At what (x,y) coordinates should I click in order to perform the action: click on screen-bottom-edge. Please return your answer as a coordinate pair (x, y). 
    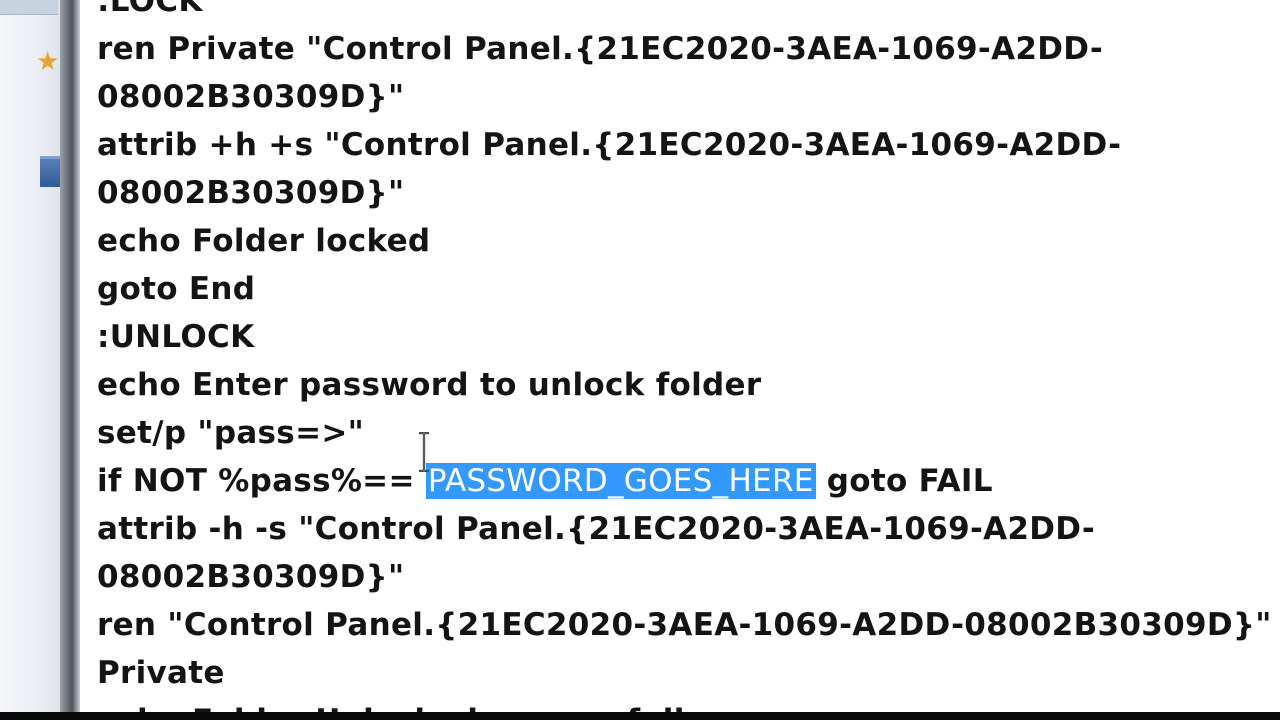
    Looking at the image, I should click on (640, 716).